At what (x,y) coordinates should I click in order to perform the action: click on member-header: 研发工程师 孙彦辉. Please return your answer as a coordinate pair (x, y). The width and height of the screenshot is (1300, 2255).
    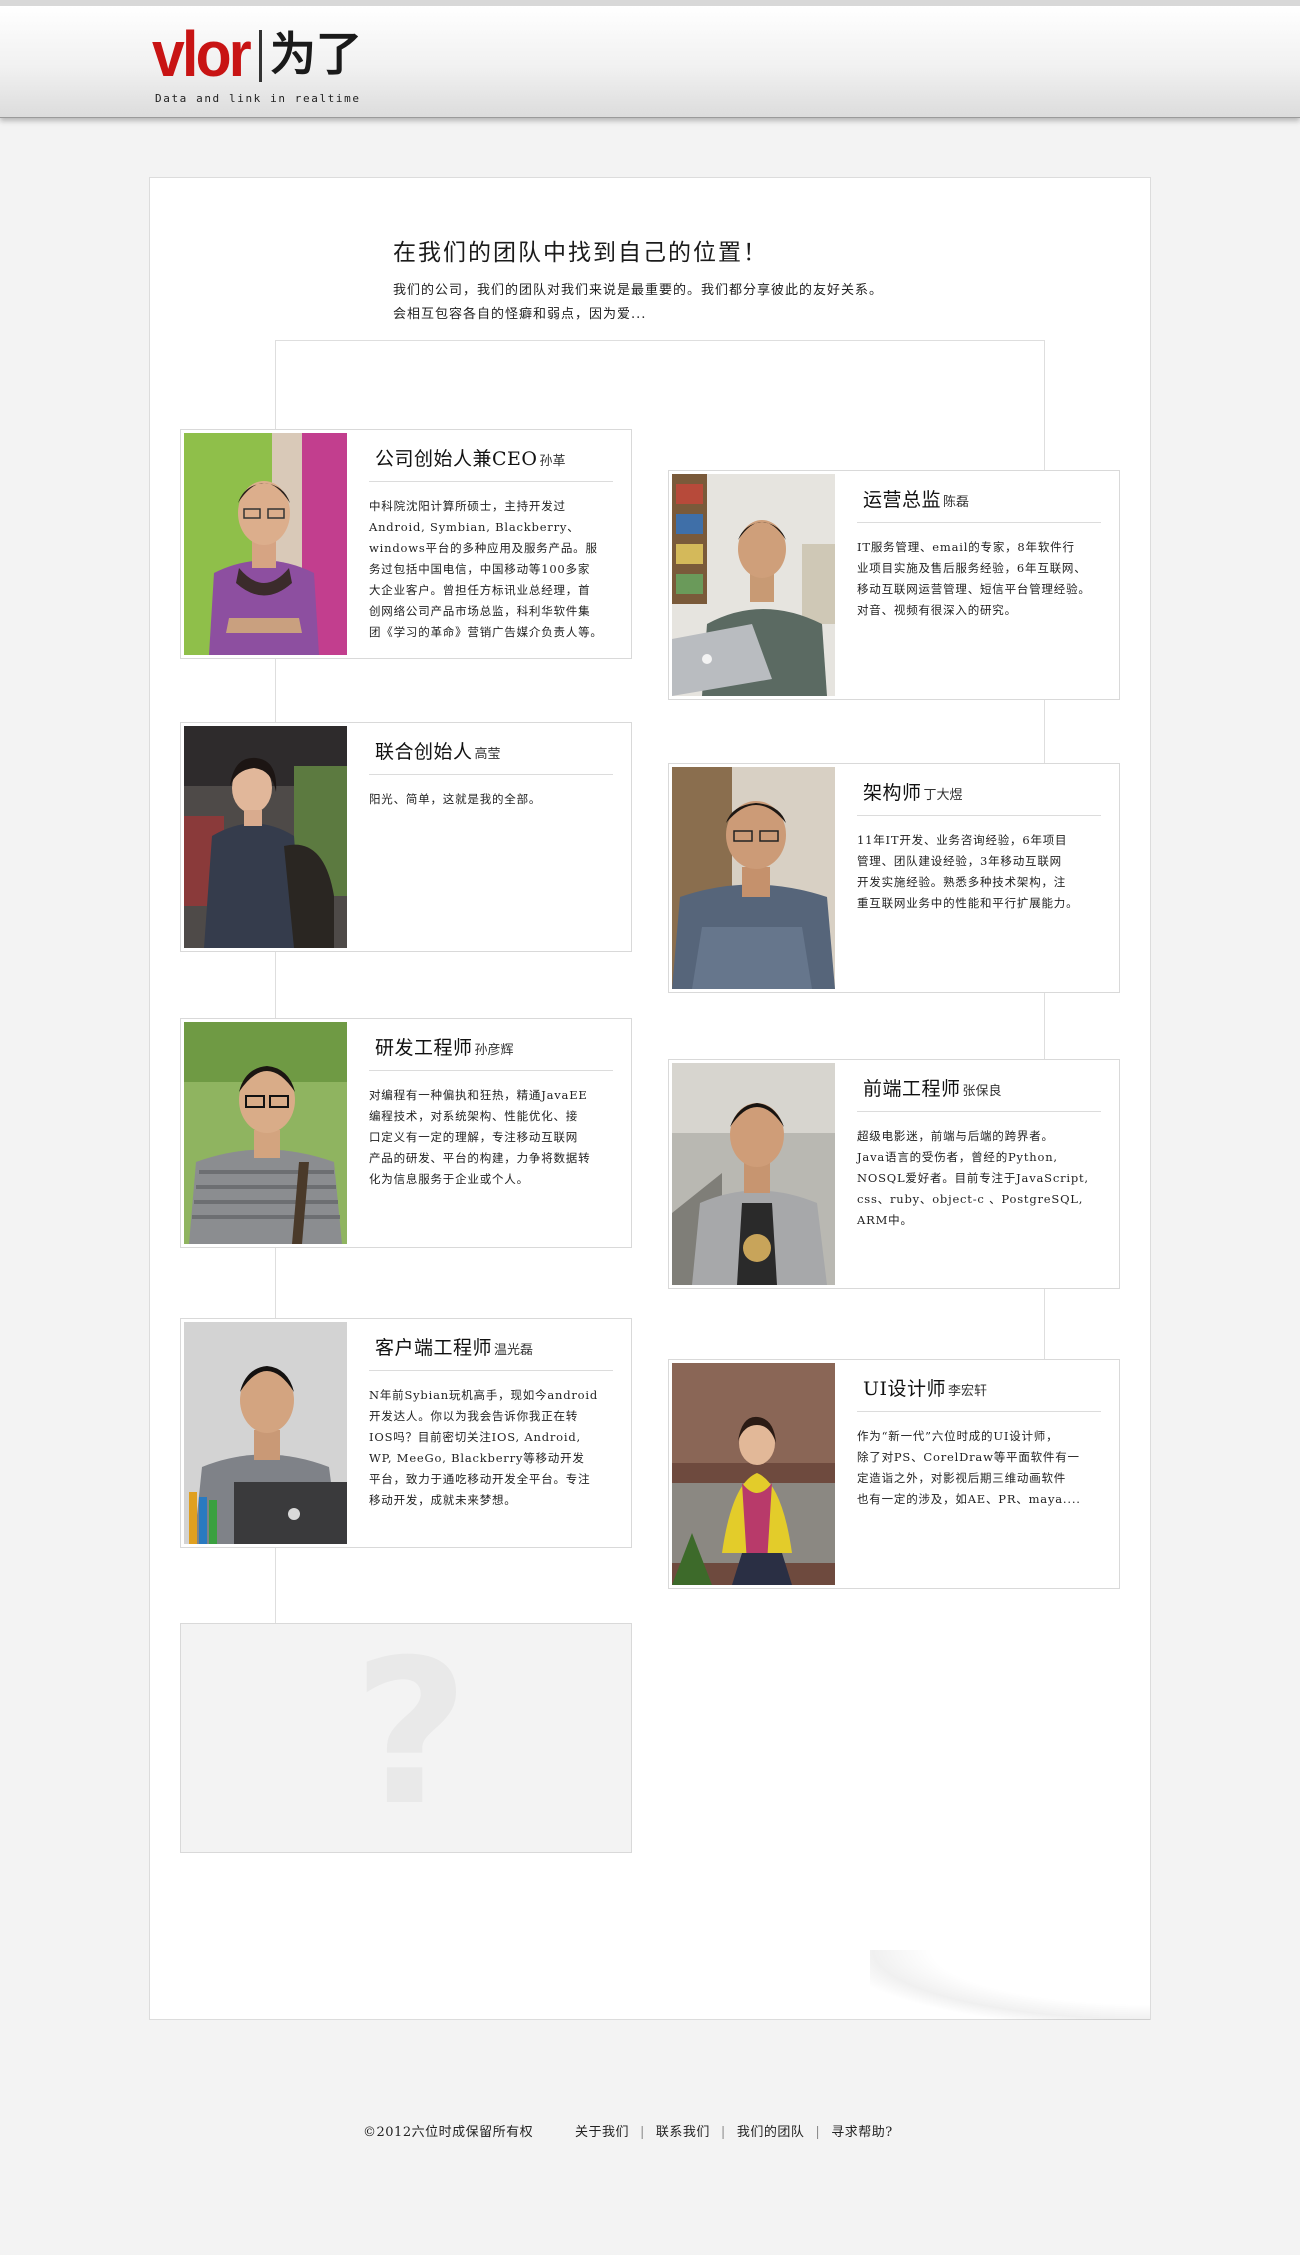
    Looking at the image, I should click on (491, 1052).